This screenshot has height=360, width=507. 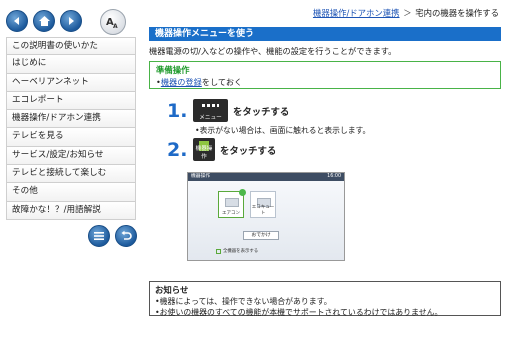 What do you see at coordinates (231, 213) in the screenshot?
I see `aircon-tile-label: エアコン` at bounding box center [231, 213].